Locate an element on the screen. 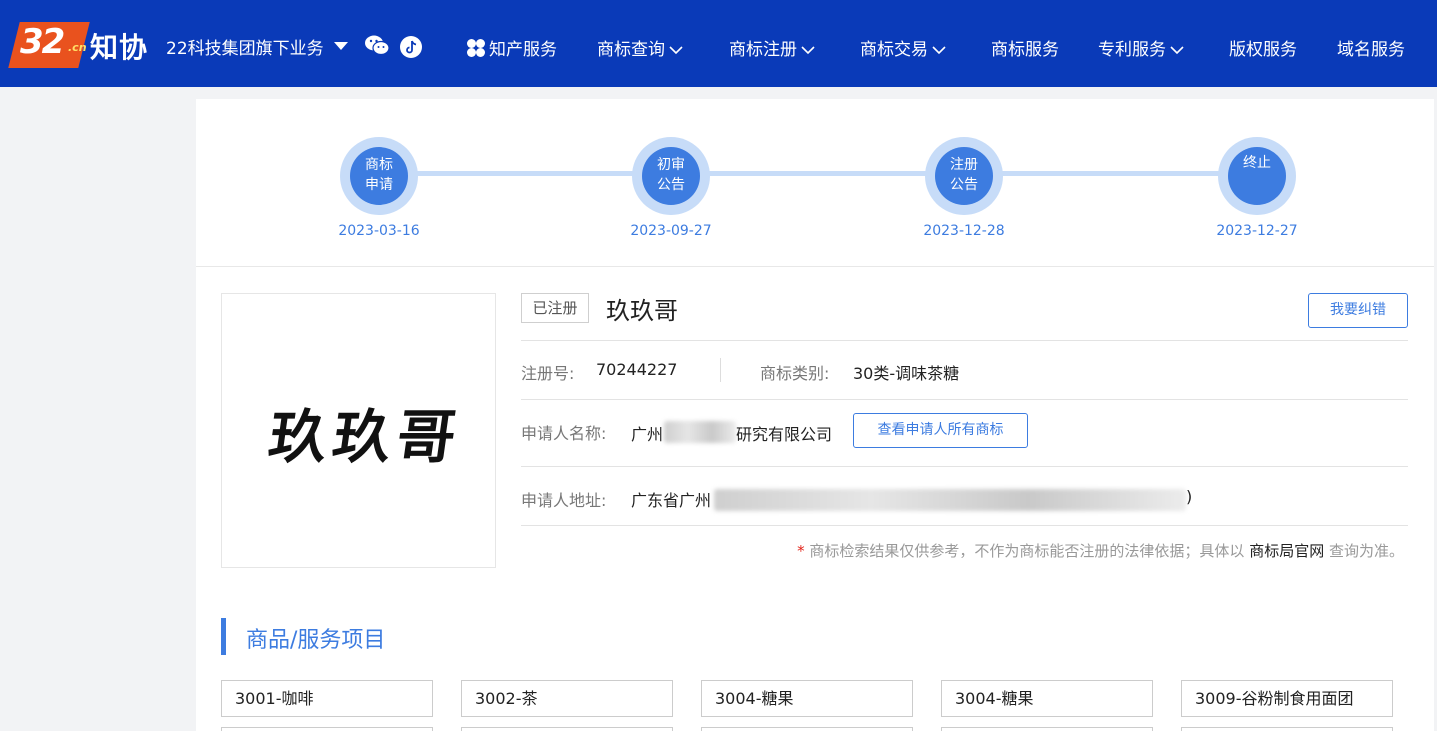  trademark-image: 玖玖哥 is located at coordinates (358, 430).